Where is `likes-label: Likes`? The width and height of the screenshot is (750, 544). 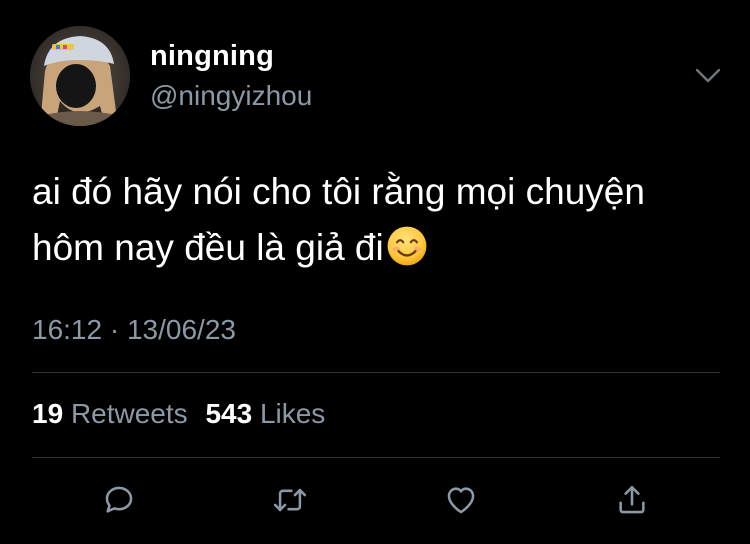 likes-label: Likes is located at coordinates (292, 413).